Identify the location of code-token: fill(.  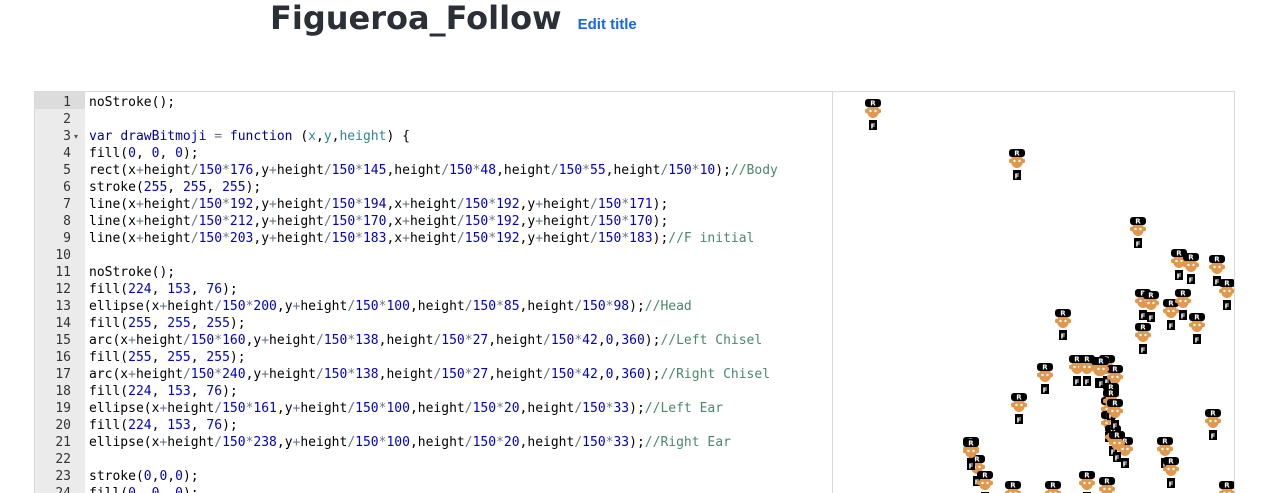
(109, 153).